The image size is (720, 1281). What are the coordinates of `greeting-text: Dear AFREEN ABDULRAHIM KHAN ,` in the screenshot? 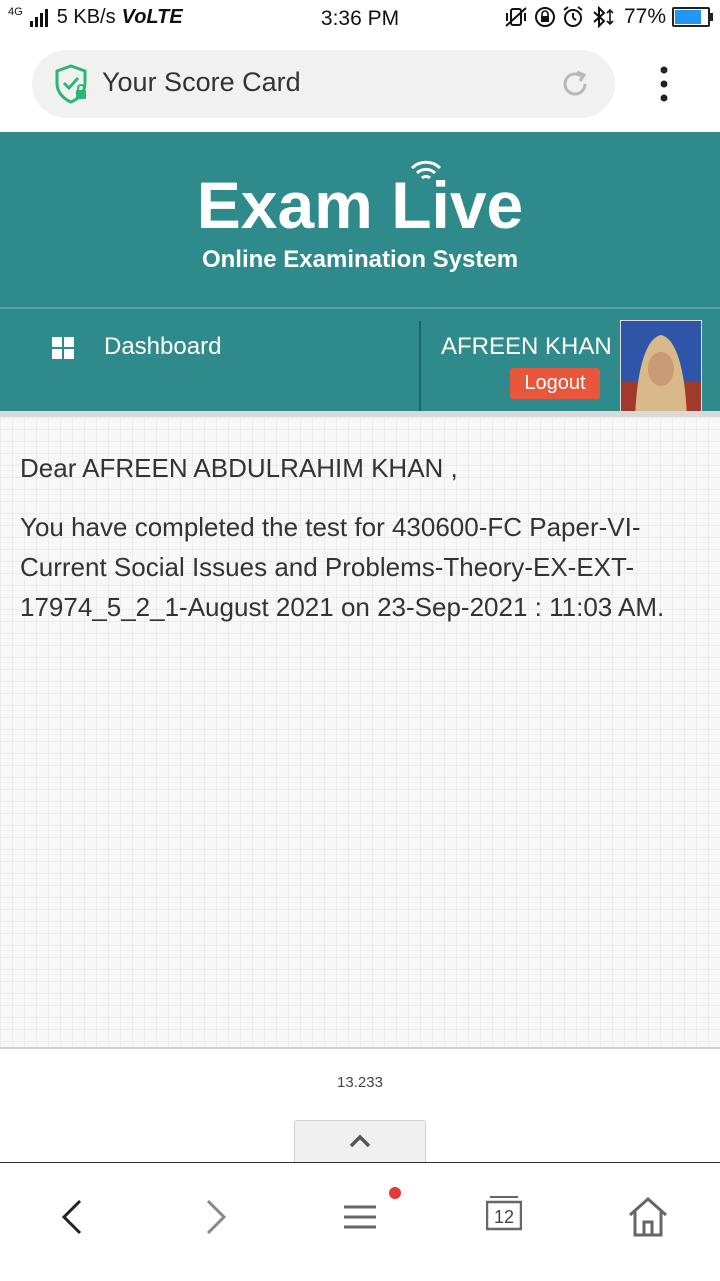 It's located at (239, 468).